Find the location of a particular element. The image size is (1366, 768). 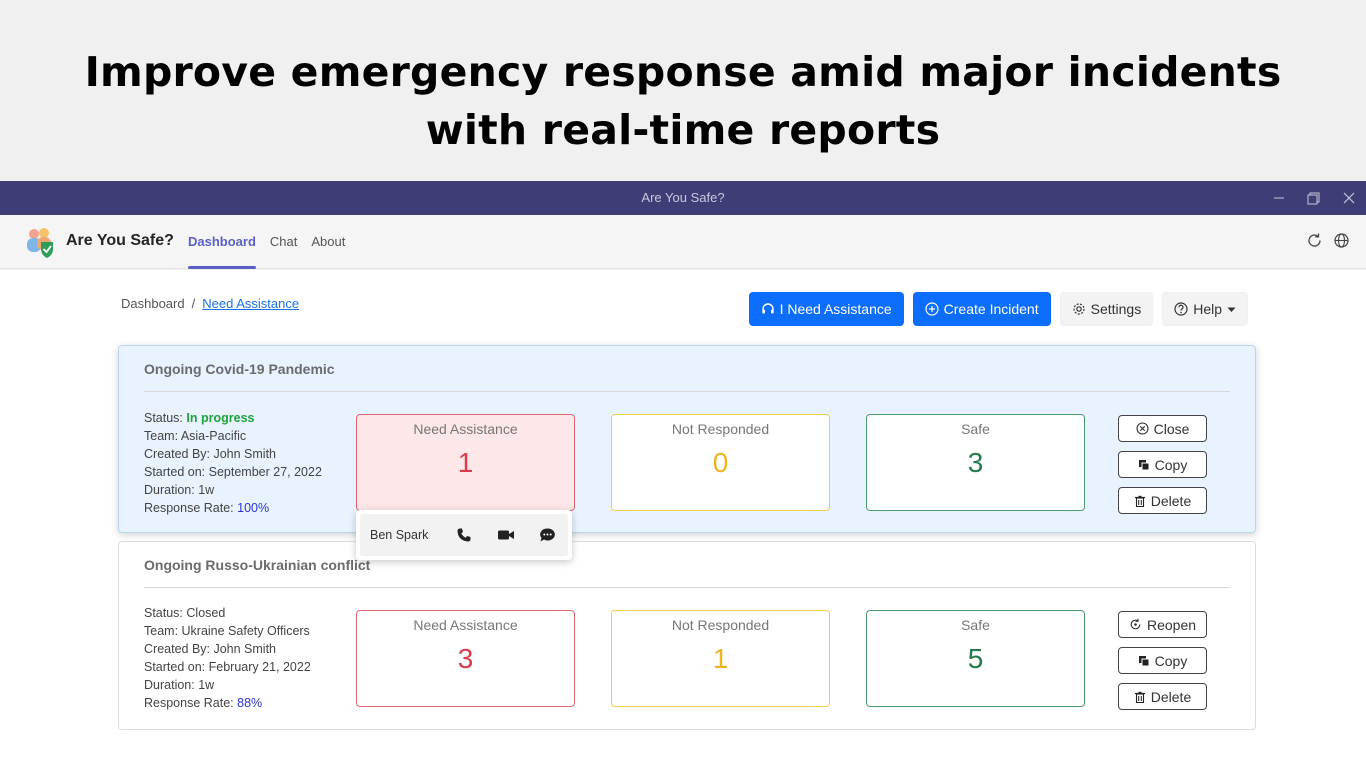

breadcrumb: Dashboard / Need Assistance is located at coordinates (210, 303).